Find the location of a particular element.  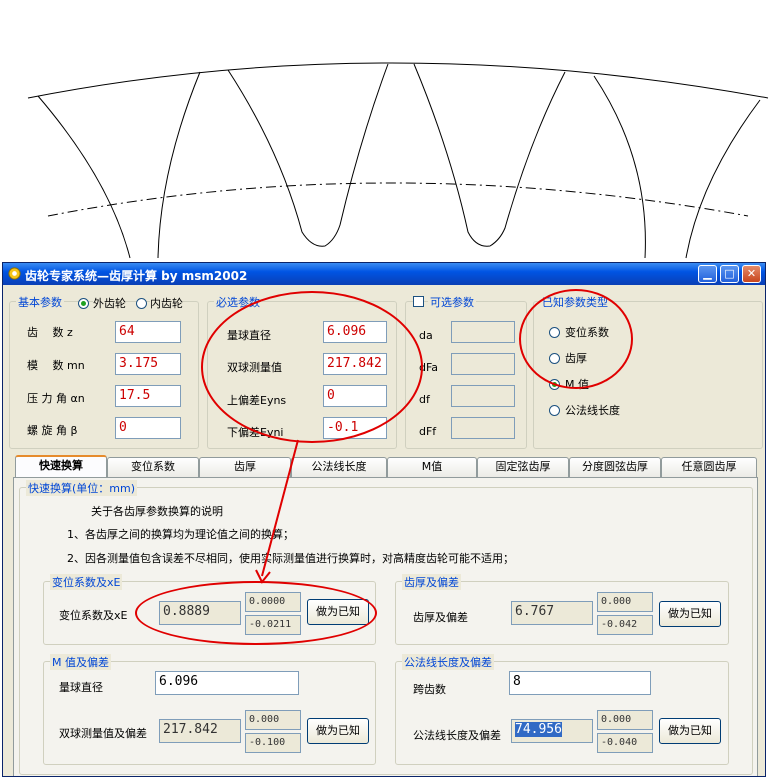

dff-label: dFf is located at coordinates (428, 431).